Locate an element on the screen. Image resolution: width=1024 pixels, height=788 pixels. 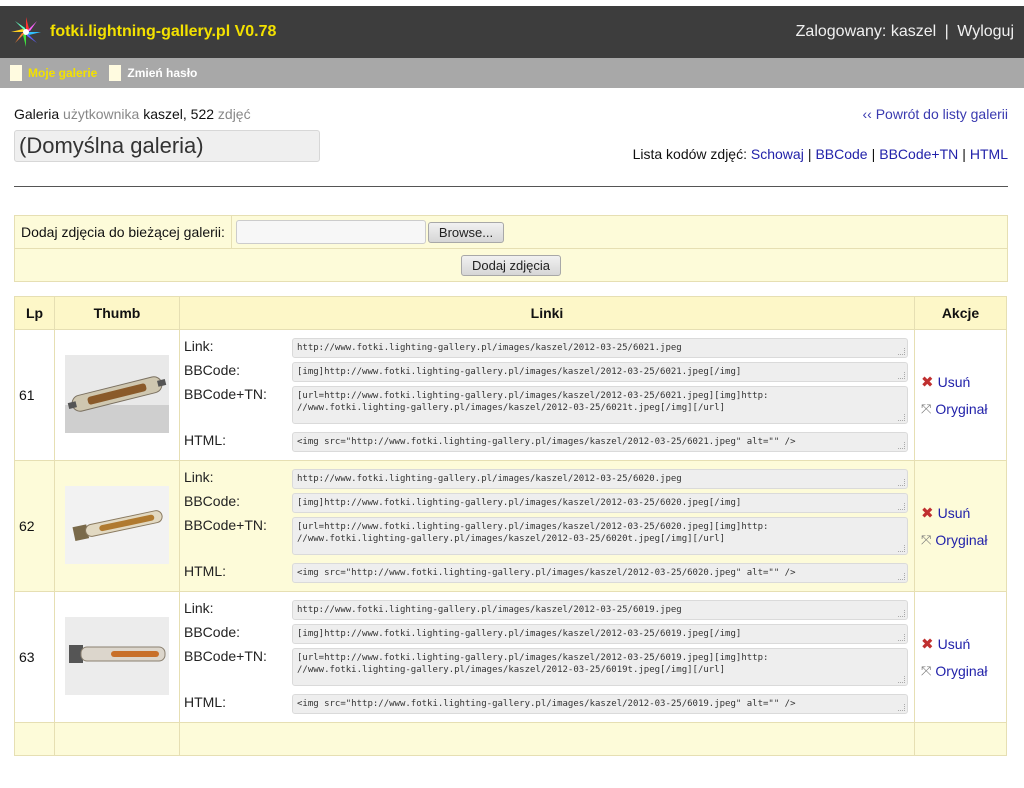
gallery-name-field: (Domyślna galeria) is located at coordinates (167, 146).